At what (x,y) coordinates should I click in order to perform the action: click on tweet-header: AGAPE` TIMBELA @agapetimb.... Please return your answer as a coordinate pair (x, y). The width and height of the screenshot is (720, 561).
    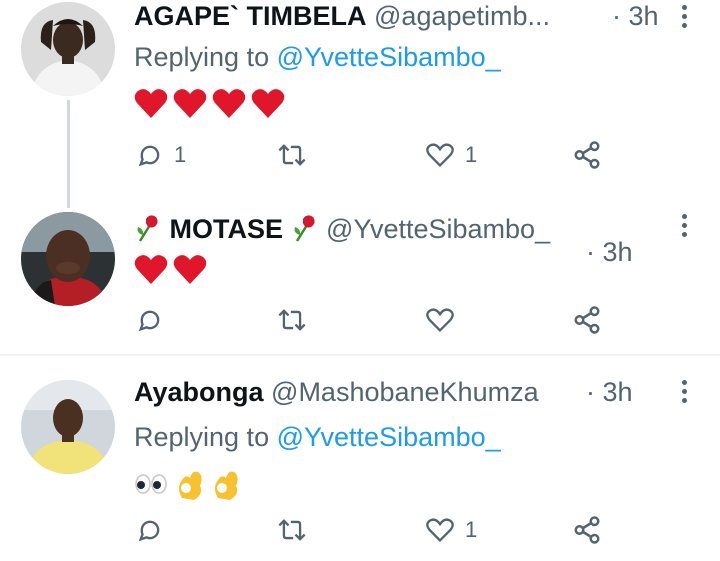
    Looking at the image, I should click on (342, 16).